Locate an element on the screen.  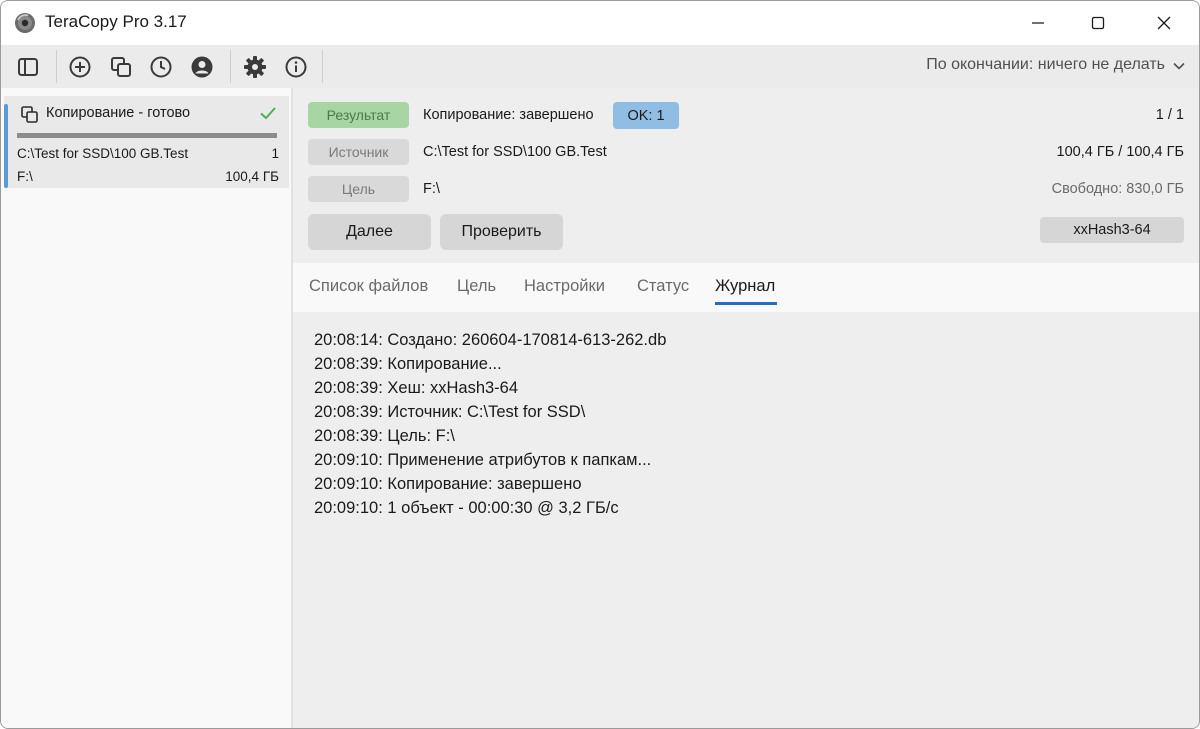
user-icon is located at coordinates (202, 67).